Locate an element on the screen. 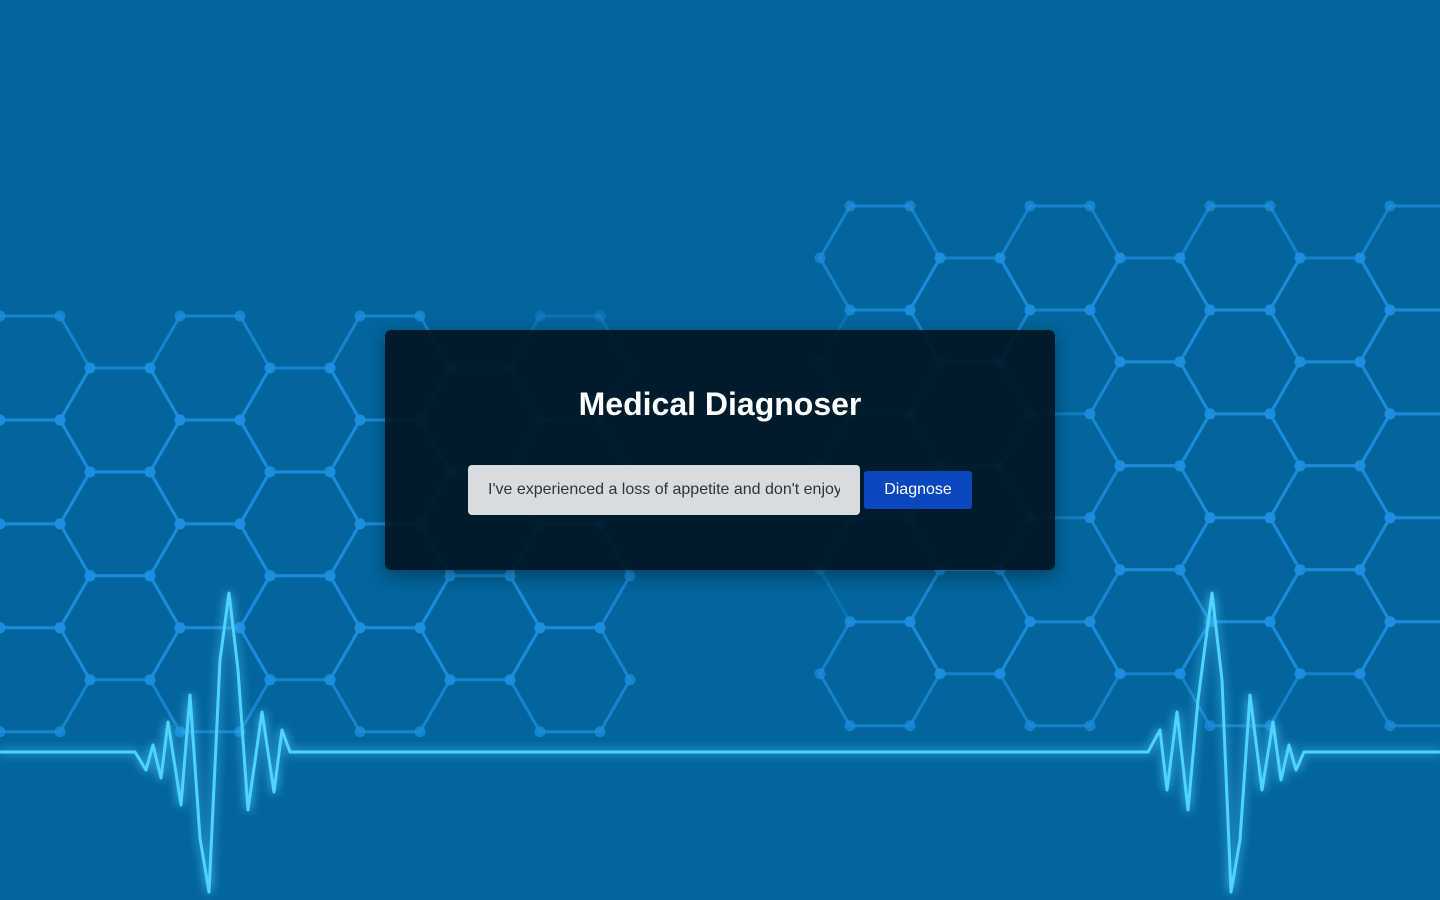 The image size is (1440, 900). diagnoser-panel: Medical Diagnoser Diagnose is located at coordinates (720, 450).